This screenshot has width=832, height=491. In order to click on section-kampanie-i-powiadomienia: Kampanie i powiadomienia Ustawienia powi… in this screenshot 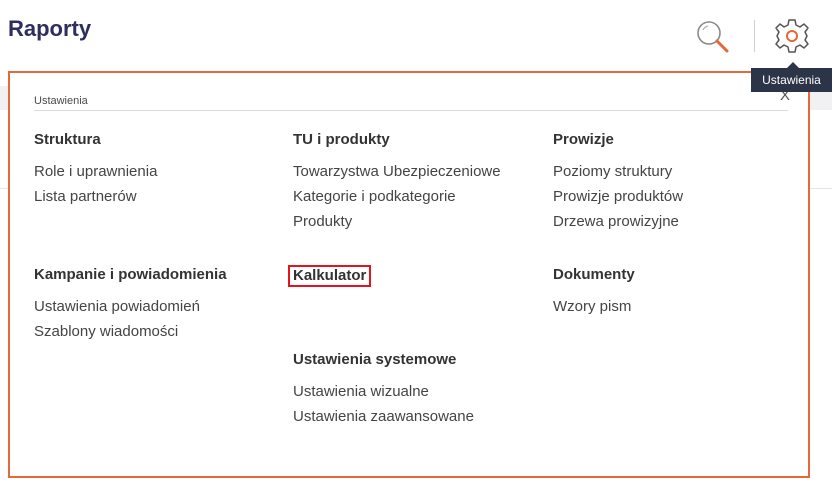, I will do `click(130, 304)`.